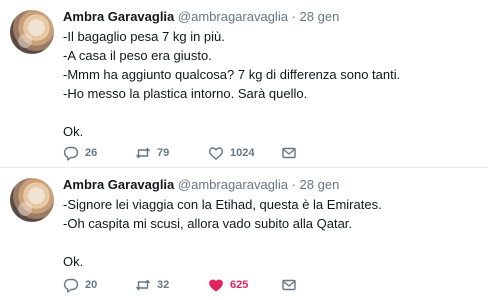 The width and height of the screenshot is (488, 300). I want to click on tweet-line: -A casa il peso era giusto., so click(137, 55).